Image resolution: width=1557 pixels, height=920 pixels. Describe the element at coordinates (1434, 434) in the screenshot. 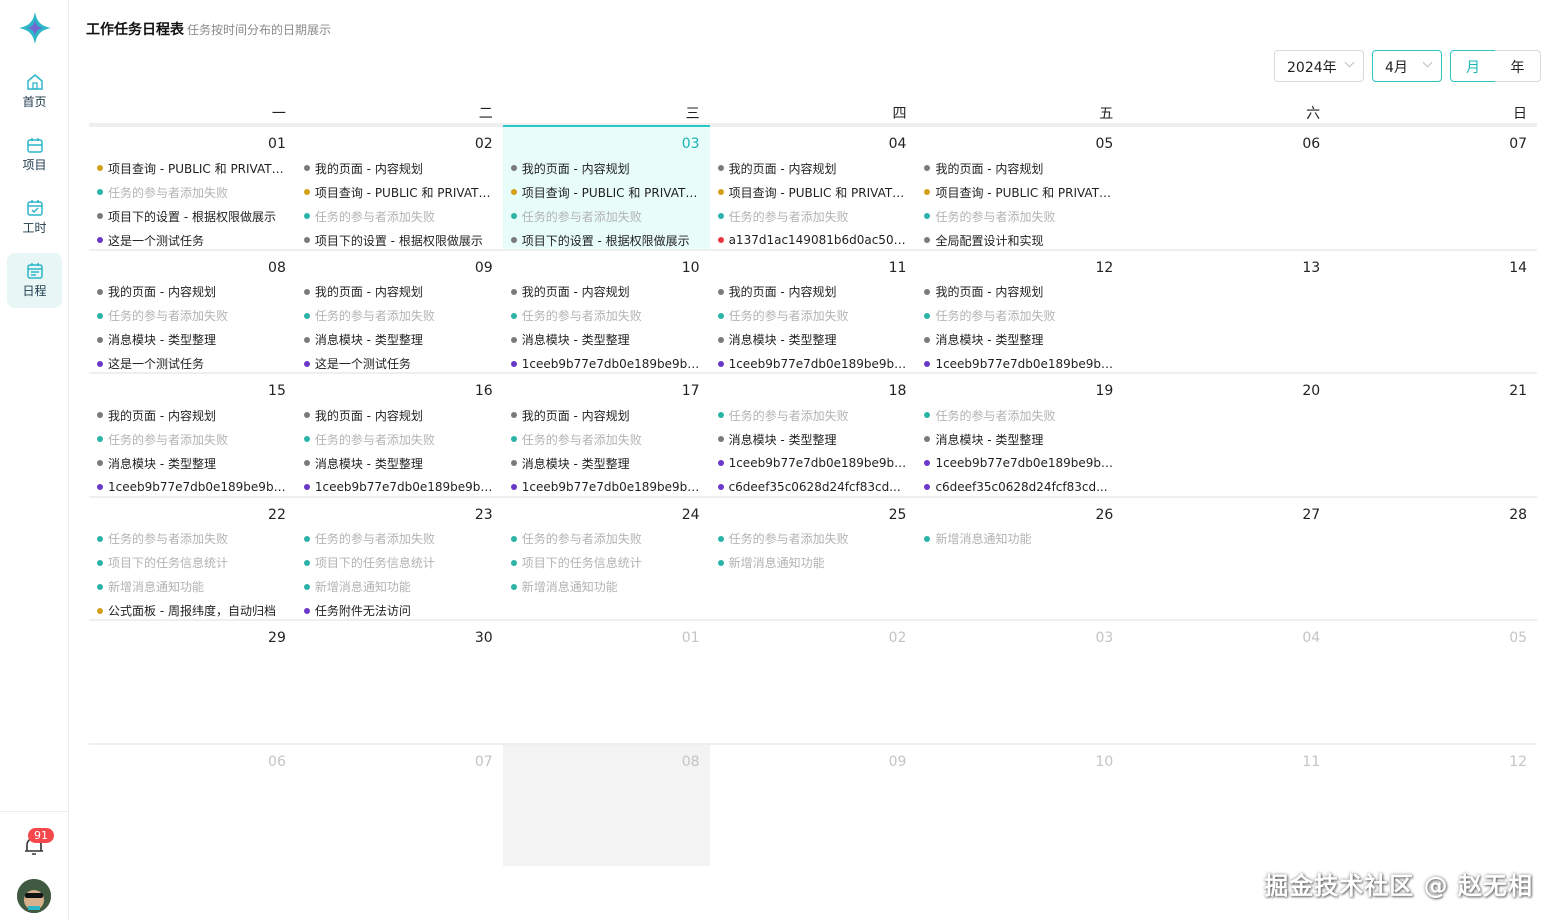

I see `calendar-day-cell: 21` at that location.